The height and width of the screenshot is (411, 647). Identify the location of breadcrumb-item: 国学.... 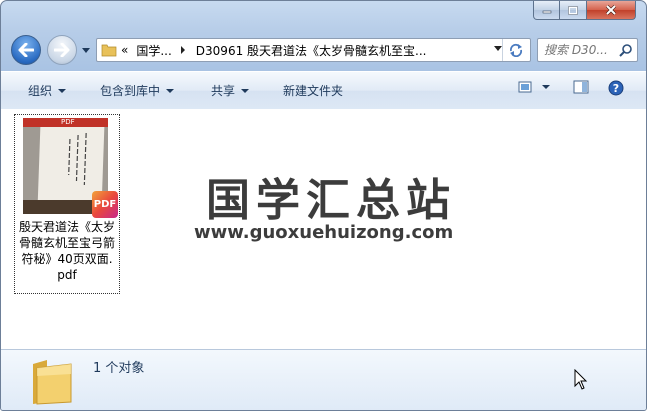
(153, 50).